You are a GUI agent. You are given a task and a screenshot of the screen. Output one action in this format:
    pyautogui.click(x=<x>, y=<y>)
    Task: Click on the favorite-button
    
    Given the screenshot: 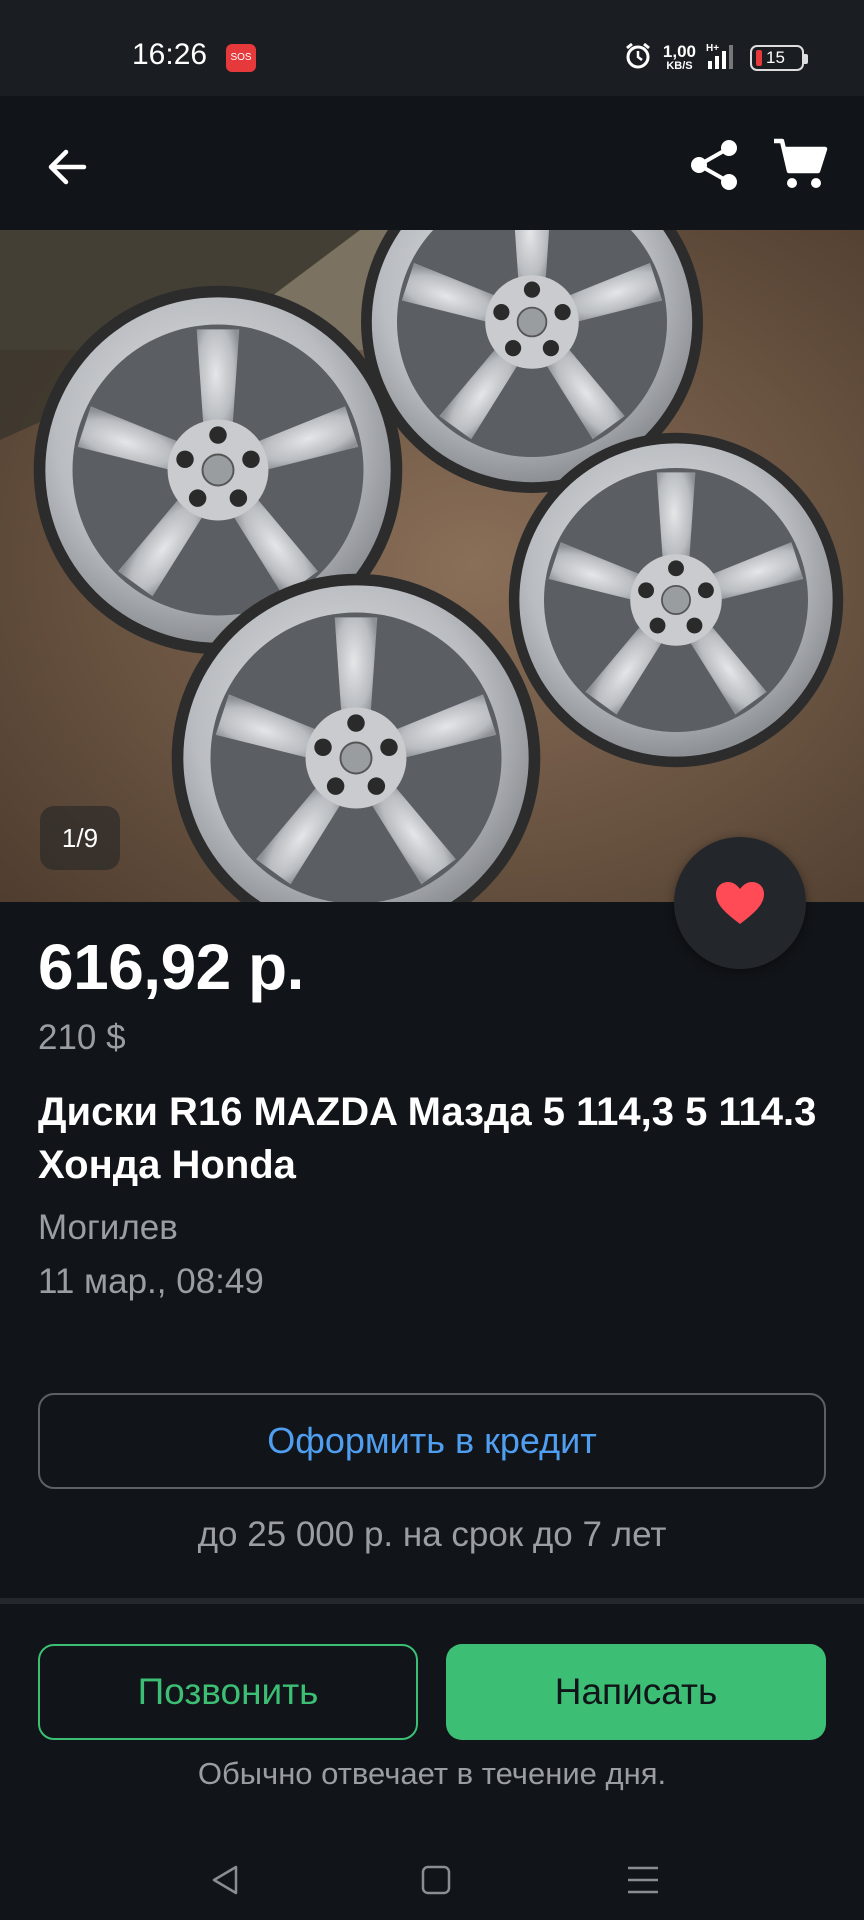 What is the action you would take?
    pyautogui.click(x=740, y=903)
    